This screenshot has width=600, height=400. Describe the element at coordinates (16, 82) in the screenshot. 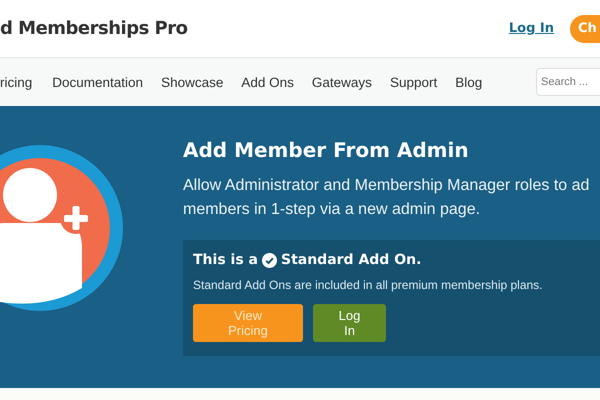

I see `nav-link: ricing` at that location.